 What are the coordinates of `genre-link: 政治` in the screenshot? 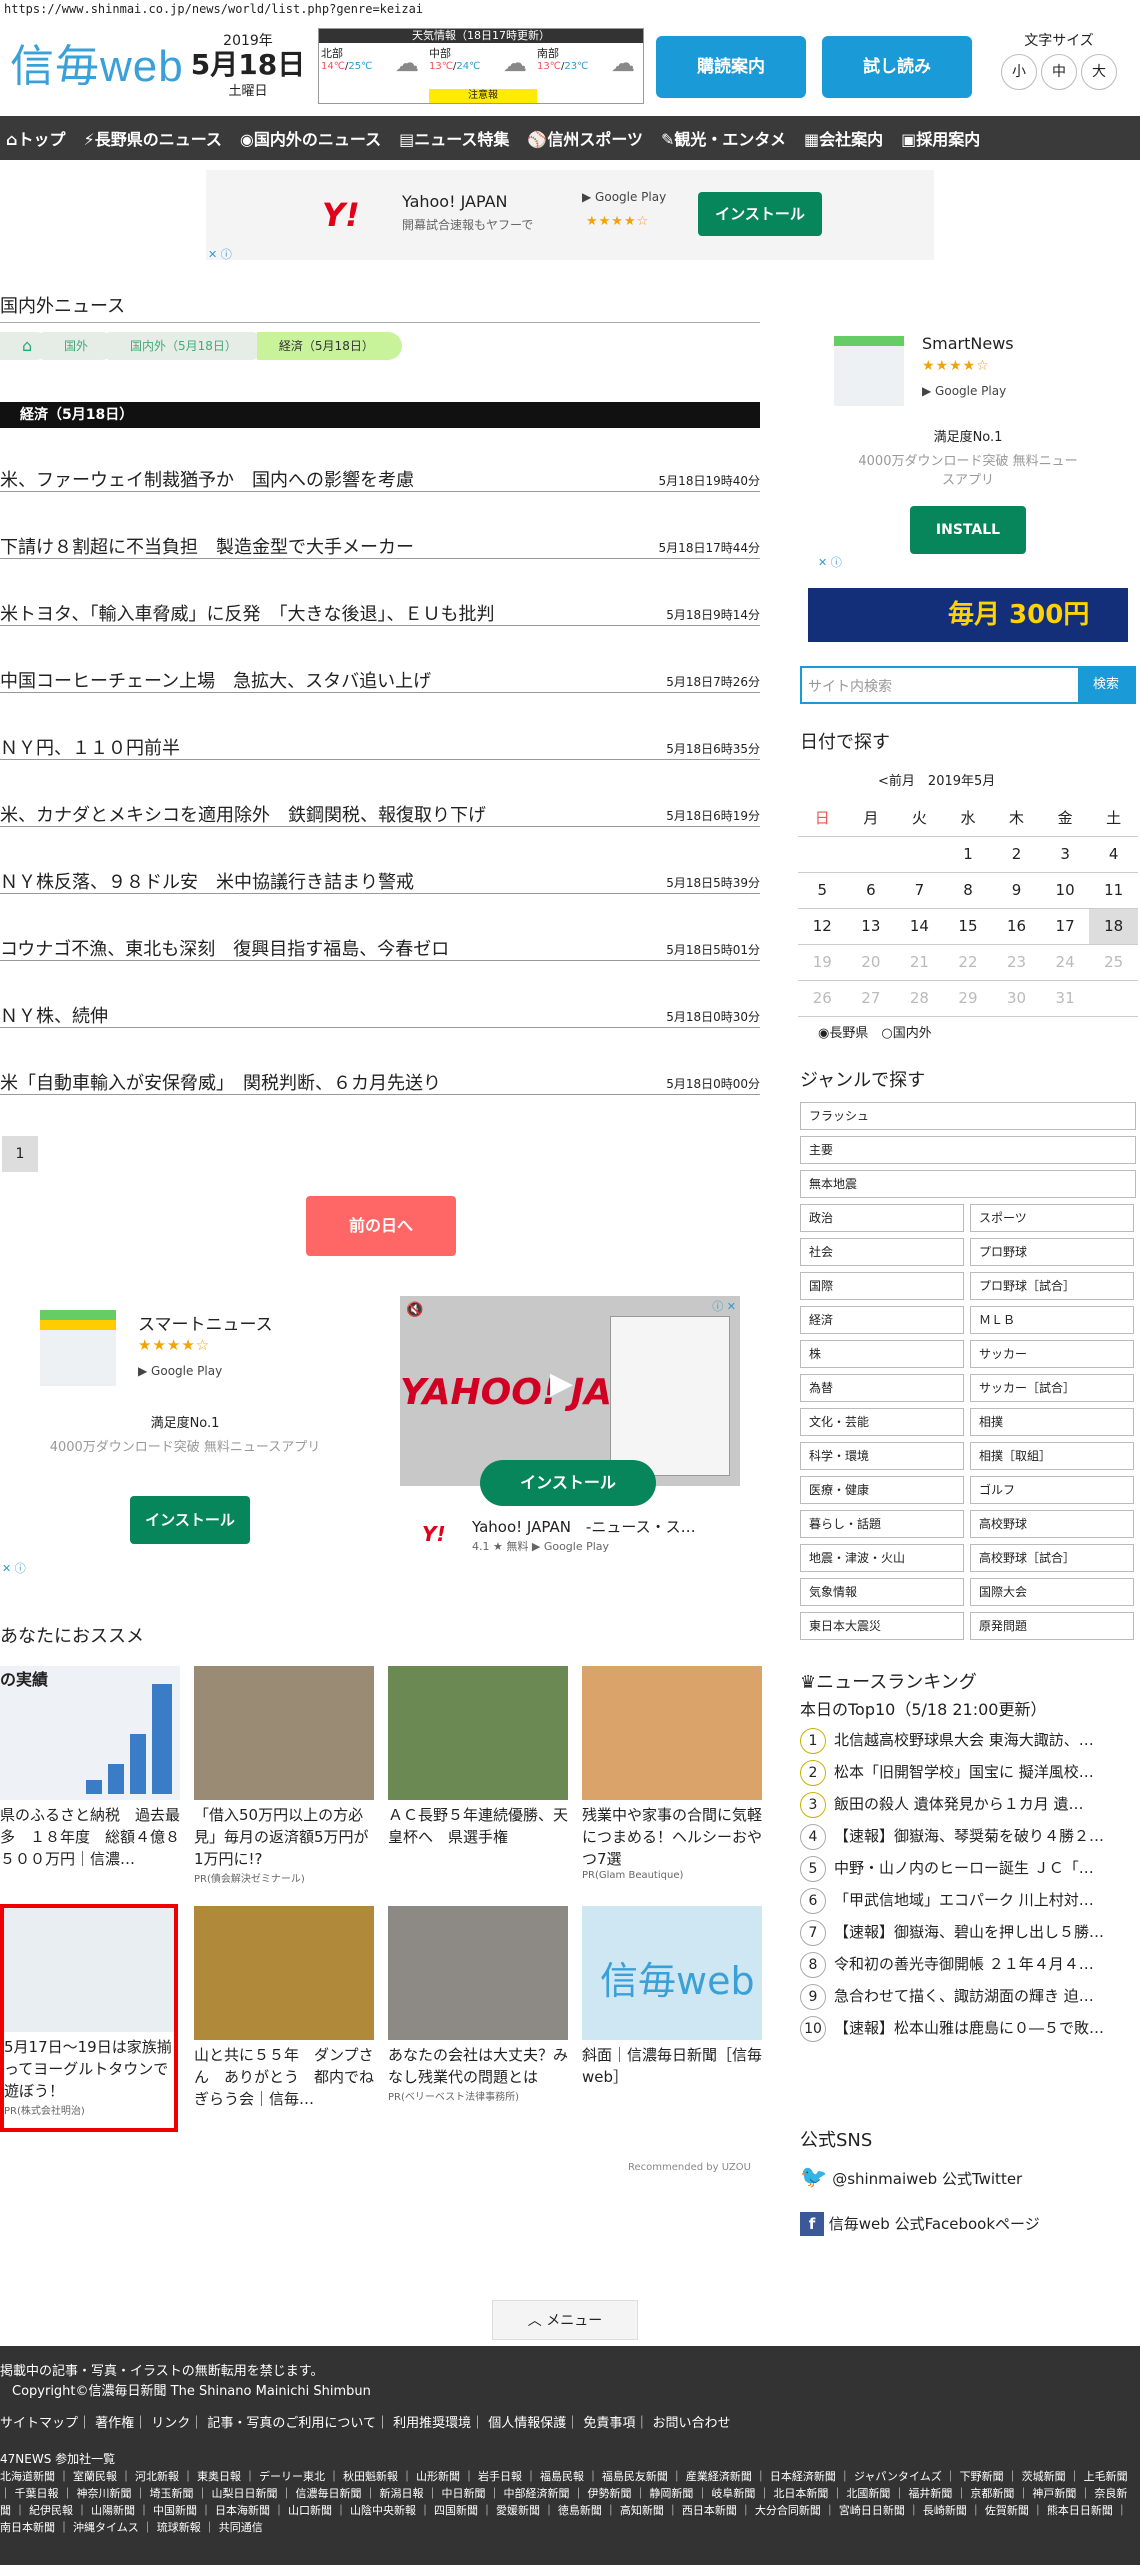 It's located at (882, 1218).